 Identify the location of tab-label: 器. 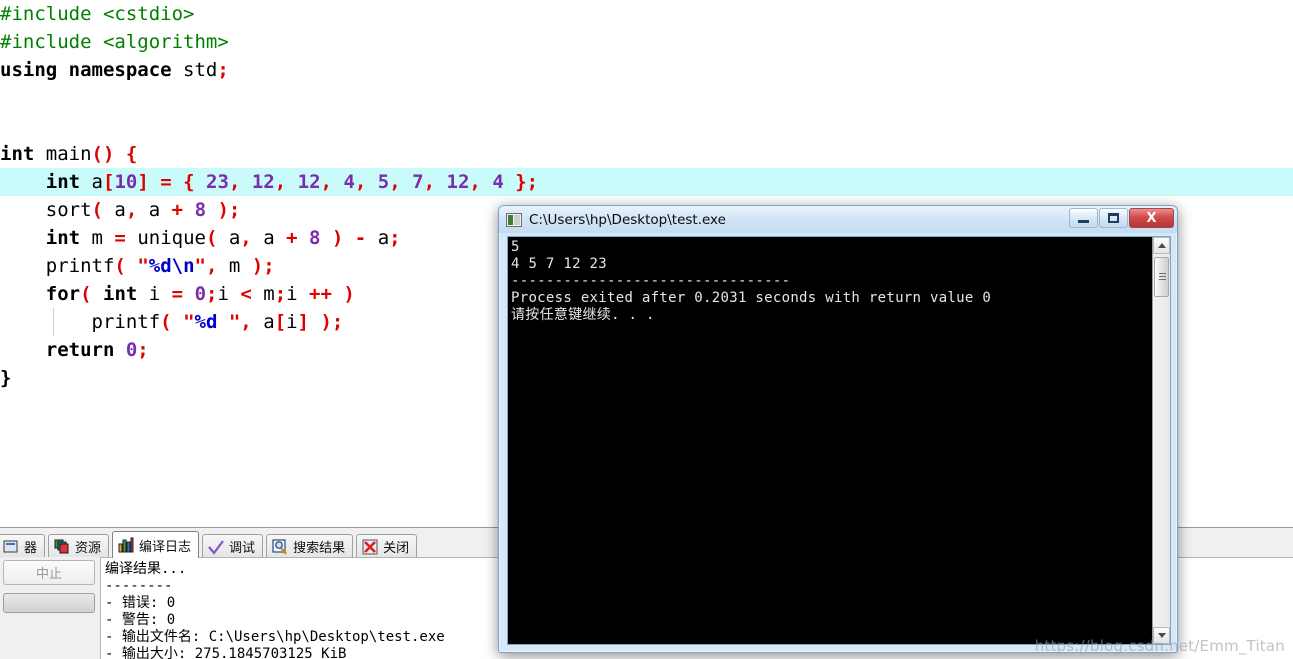
(31, 548).